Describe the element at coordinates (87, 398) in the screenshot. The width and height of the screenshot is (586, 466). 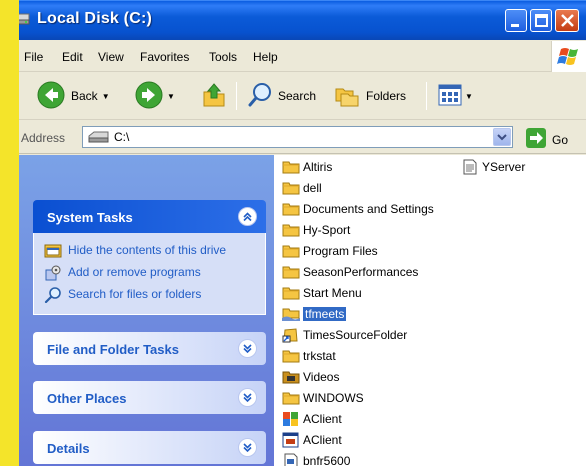
I see `other-places-title: Other Places` at that location.